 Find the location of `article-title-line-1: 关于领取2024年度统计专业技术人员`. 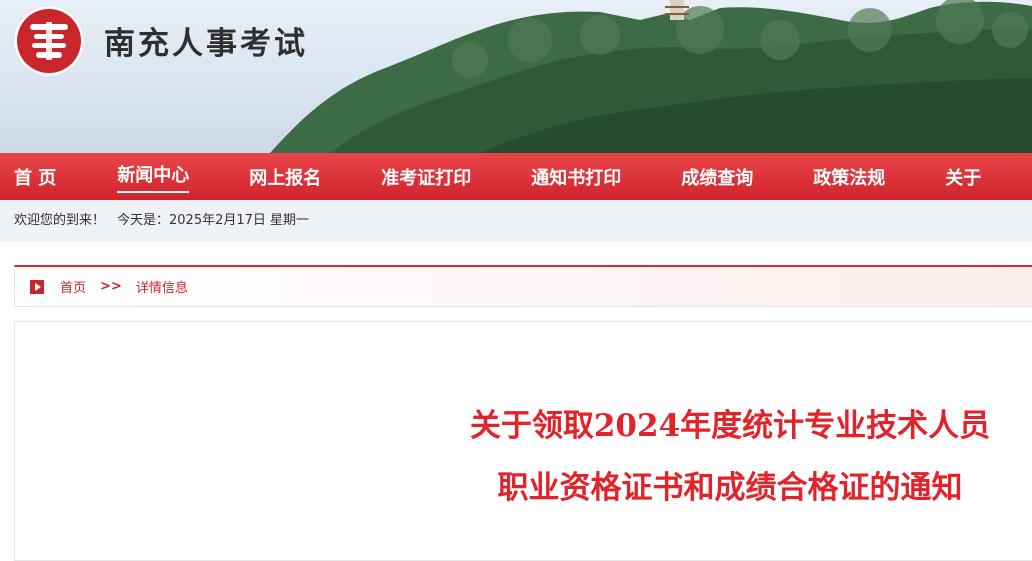

article-title-line-1: 关于领取2024年度统计专业技术人员 is located at coordinates (730, 426).